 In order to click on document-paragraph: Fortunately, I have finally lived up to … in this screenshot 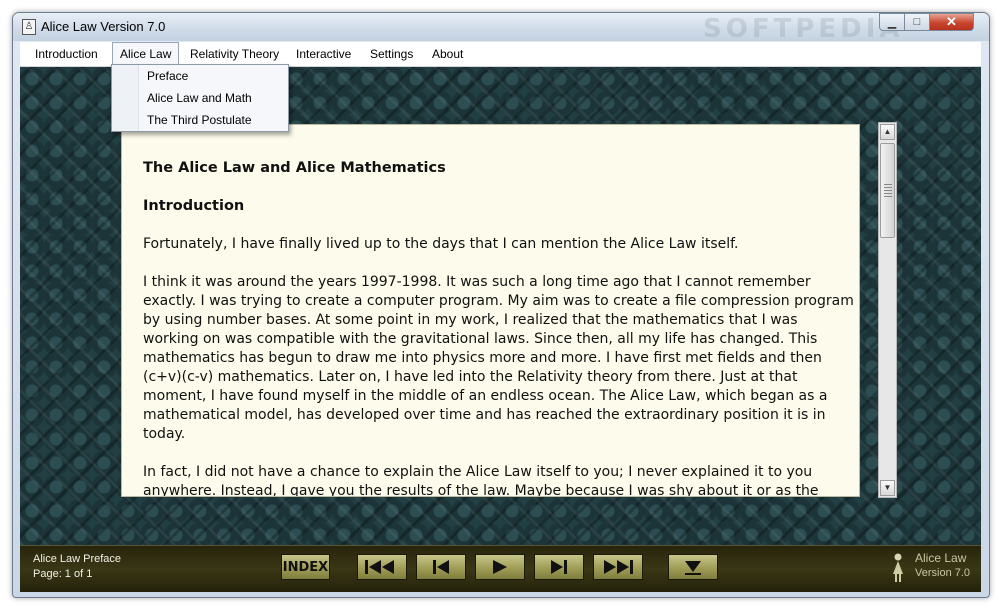, I will do `click(441, 244)`.